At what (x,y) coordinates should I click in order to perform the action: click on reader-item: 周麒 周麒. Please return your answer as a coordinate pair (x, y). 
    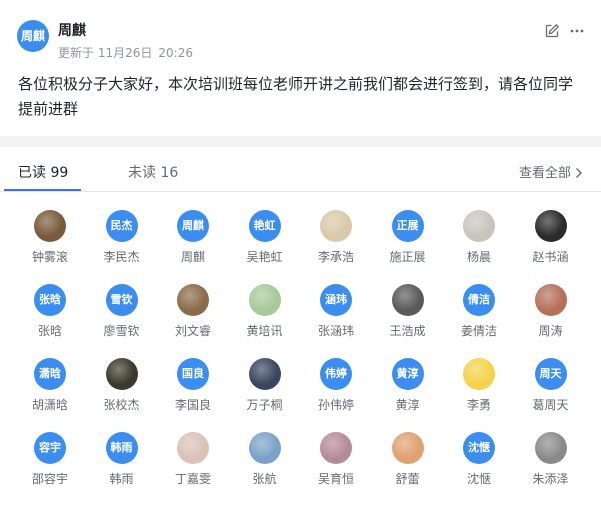
    Looking at the image, I should click on (193, 236).